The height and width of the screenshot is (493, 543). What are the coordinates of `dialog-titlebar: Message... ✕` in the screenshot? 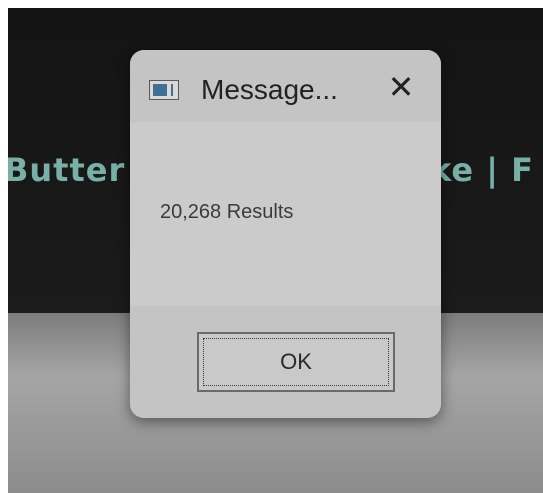 It's located at (285, 86).